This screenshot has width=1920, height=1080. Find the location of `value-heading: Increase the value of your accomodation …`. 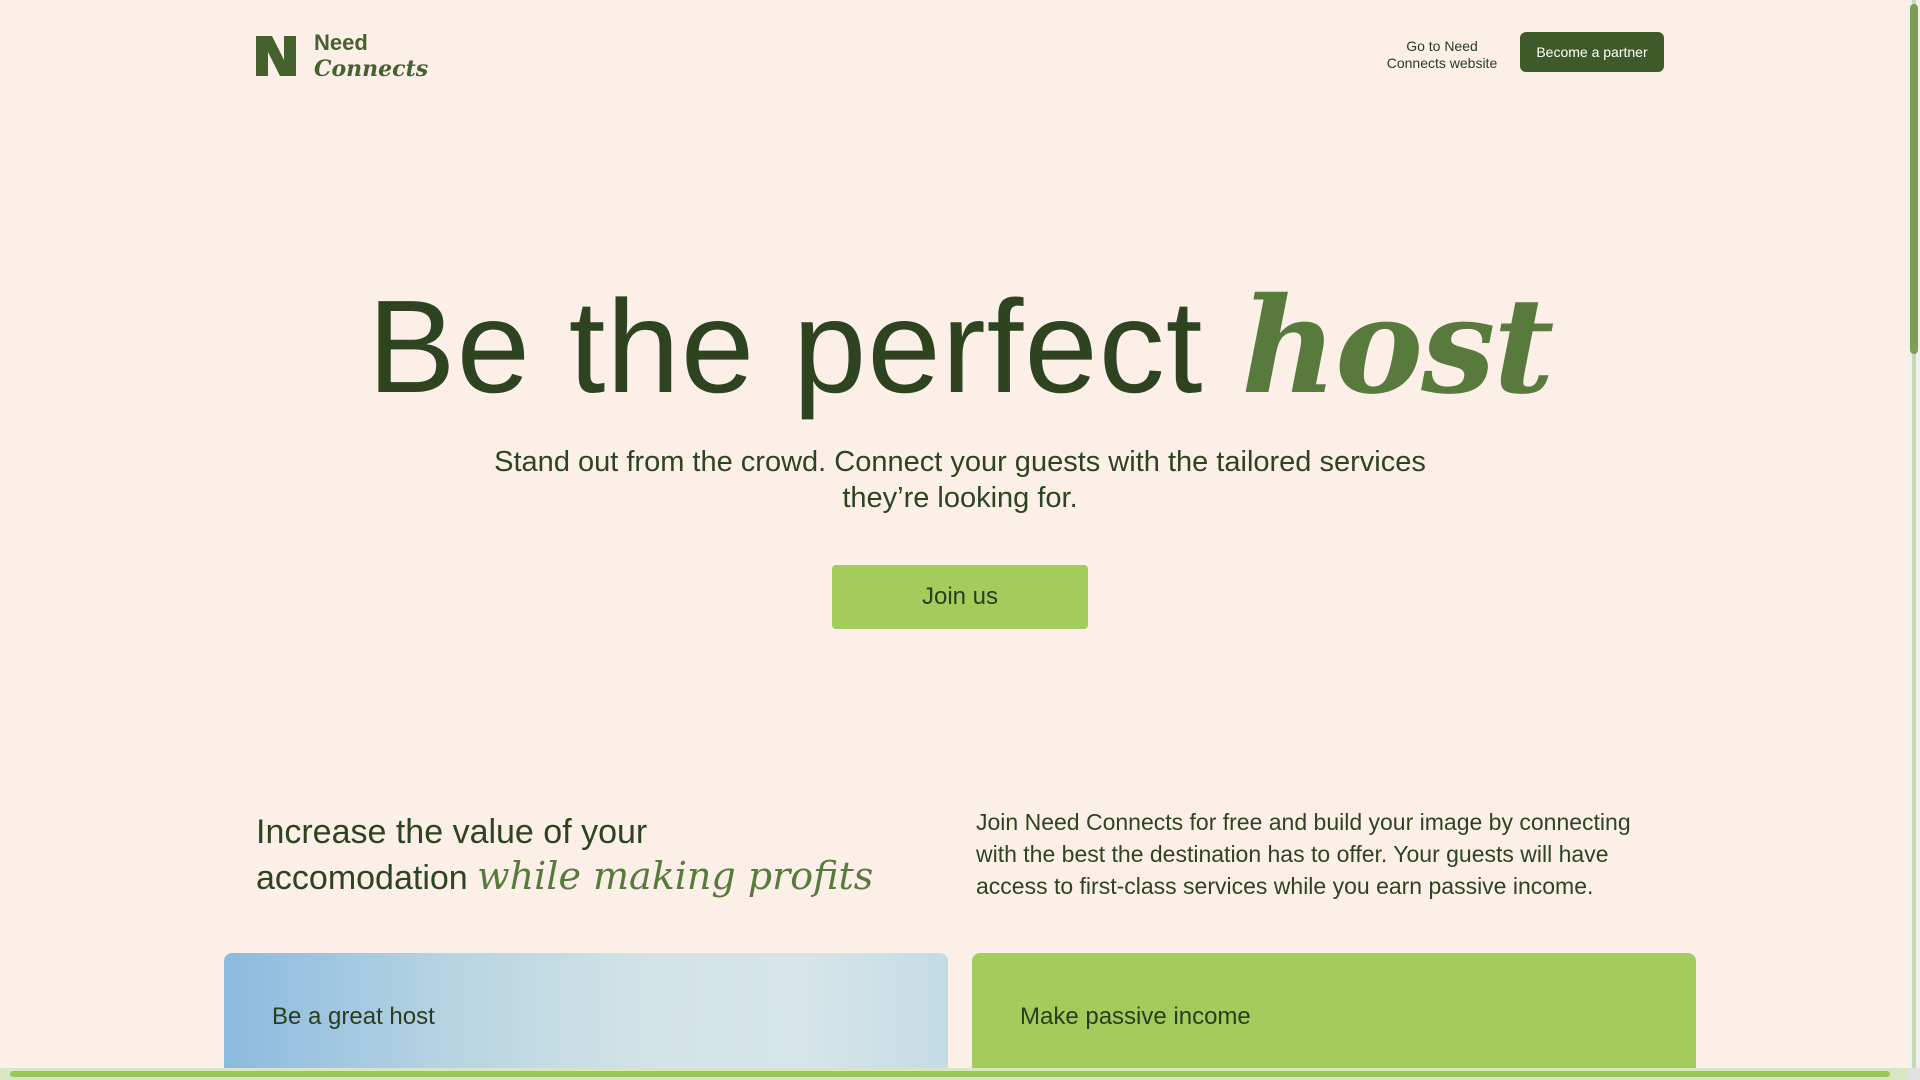

value-heading: Increase the value of your accomodation … is located at coordinates (576, 855).